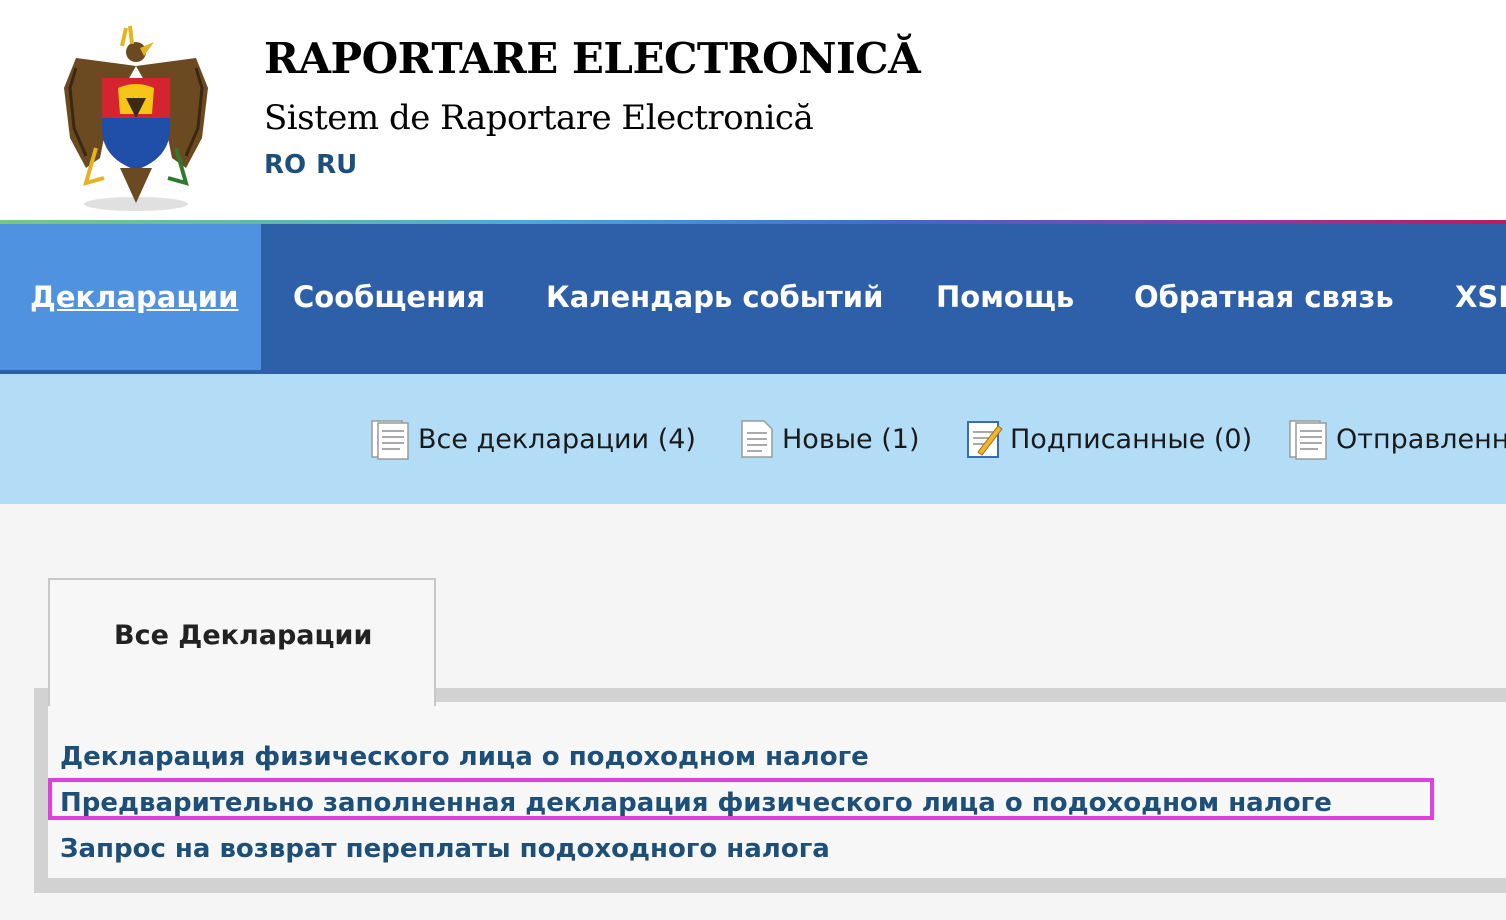  I want to click on filter-signed-label: Подписанные (0), so click(1131, 439).